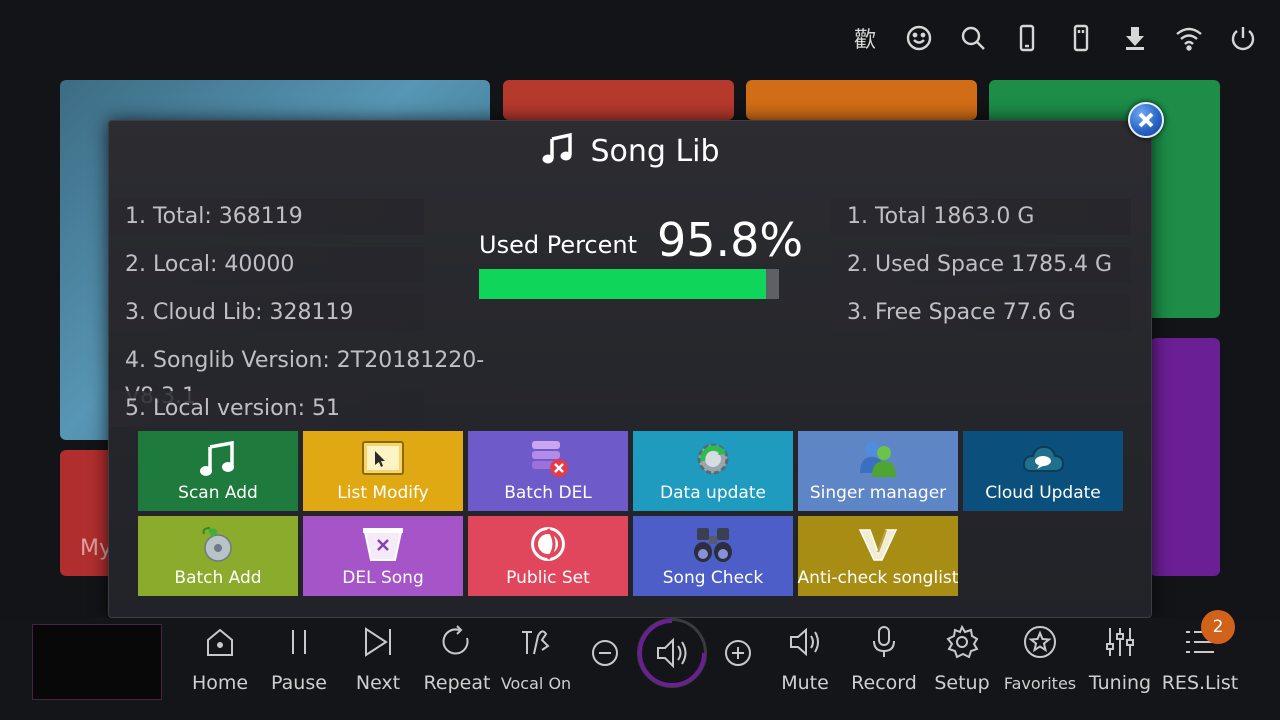  I want to click on next-label: Next, so click(378, 683).